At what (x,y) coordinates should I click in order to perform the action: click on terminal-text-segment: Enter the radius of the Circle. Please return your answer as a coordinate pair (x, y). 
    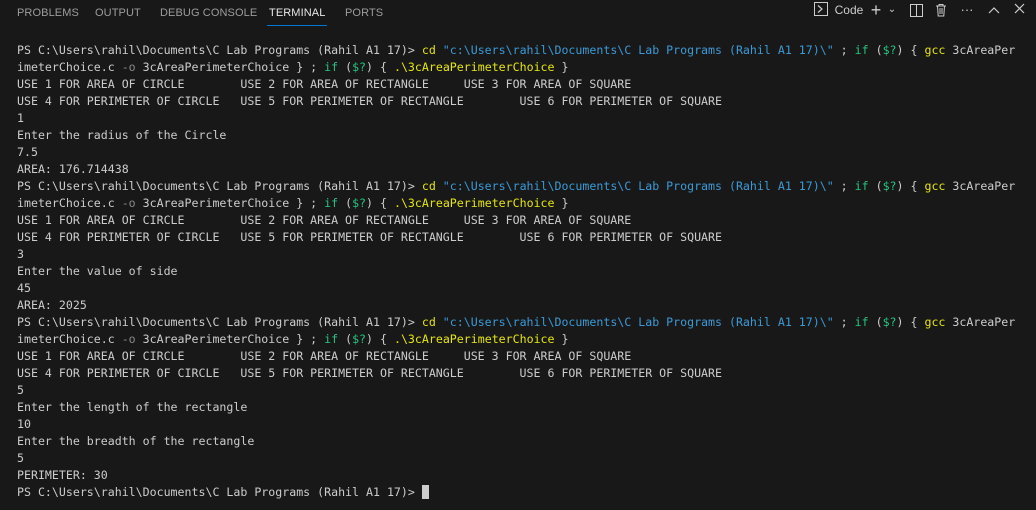
    Looking at the image, I should click on (122, 135).